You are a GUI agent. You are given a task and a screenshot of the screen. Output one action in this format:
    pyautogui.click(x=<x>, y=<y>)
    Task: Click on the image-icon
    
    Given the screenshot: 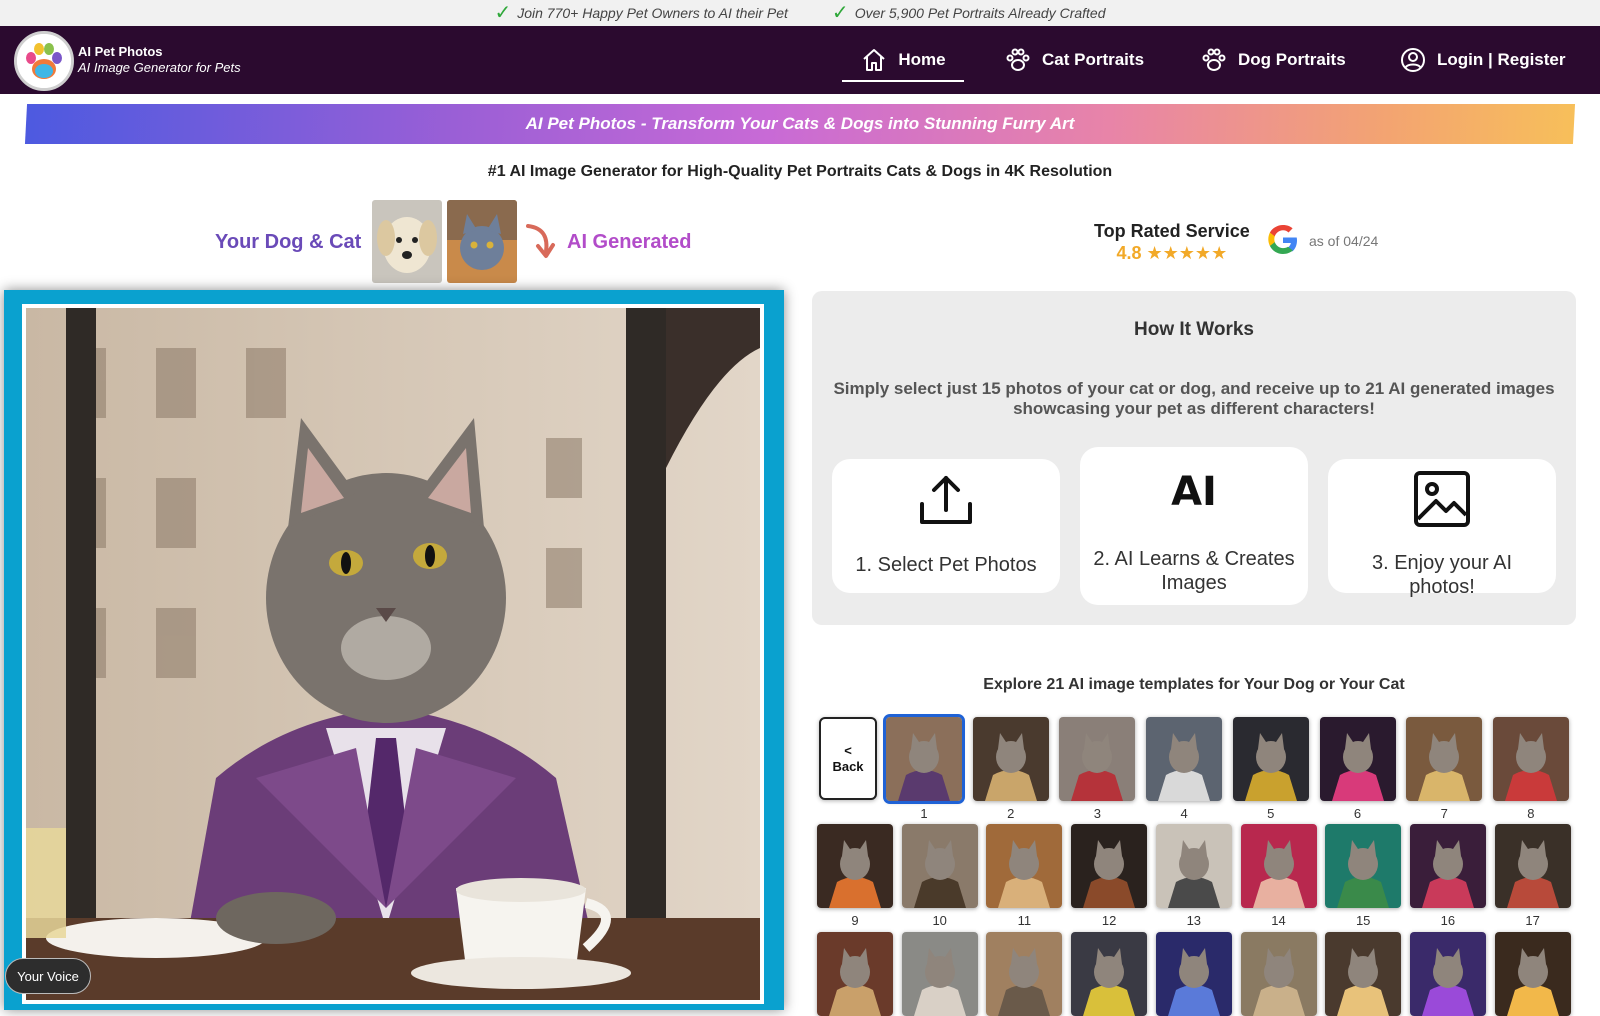 What is the action you would take?
    pyautogui.click(x=1442, y=499)
    